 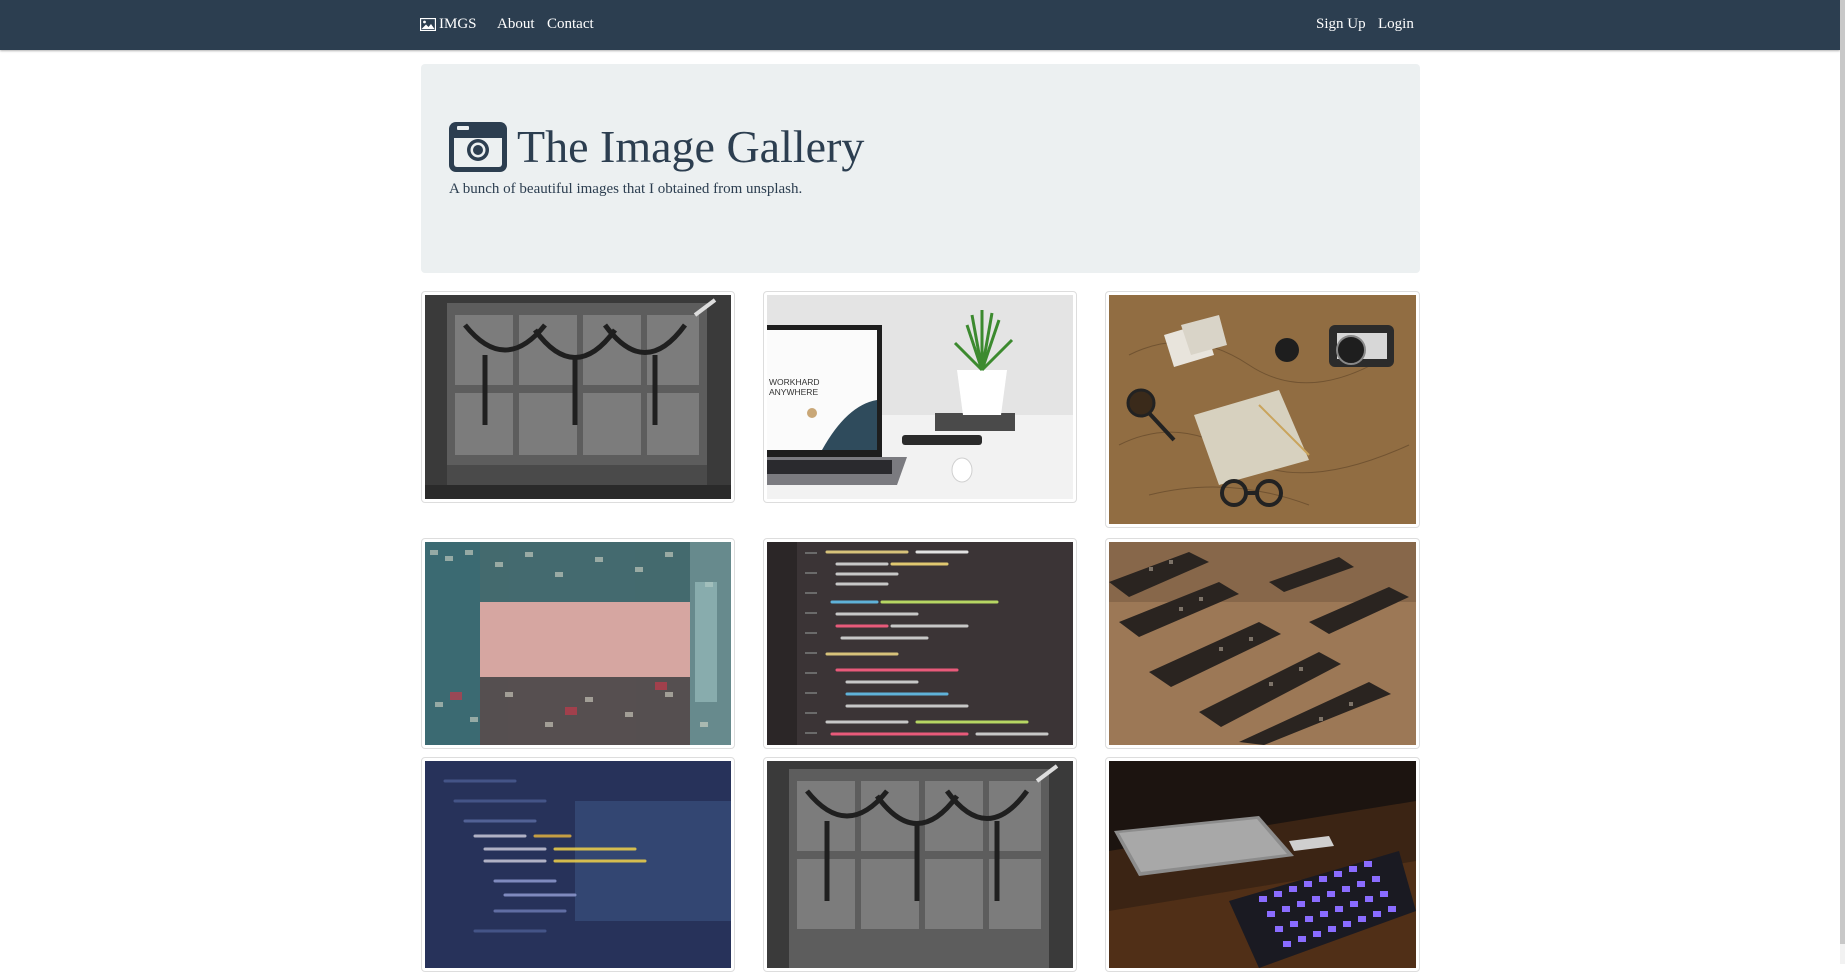 I want to click on nav-login: Login, so click(x=1396, y=24).